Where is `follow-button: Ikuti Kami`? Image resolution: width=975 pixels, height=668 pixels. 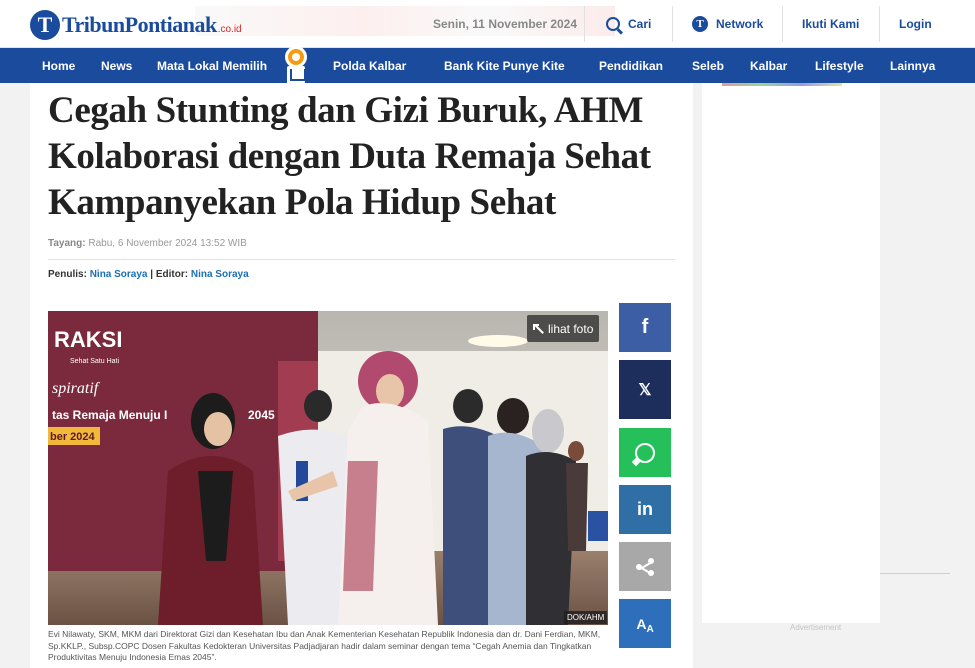
follow-button: Ikuti Kami is located at coordinates (830, 24).